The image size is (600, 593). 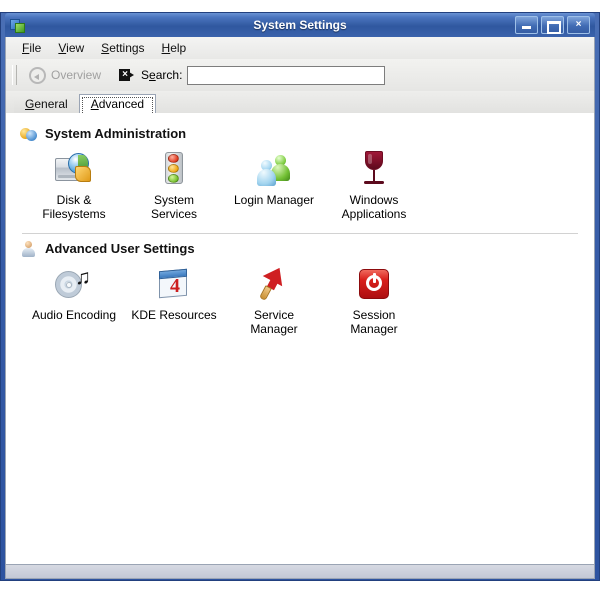 I want to click on menu-help-label: elp, so click(x=178, y=48).